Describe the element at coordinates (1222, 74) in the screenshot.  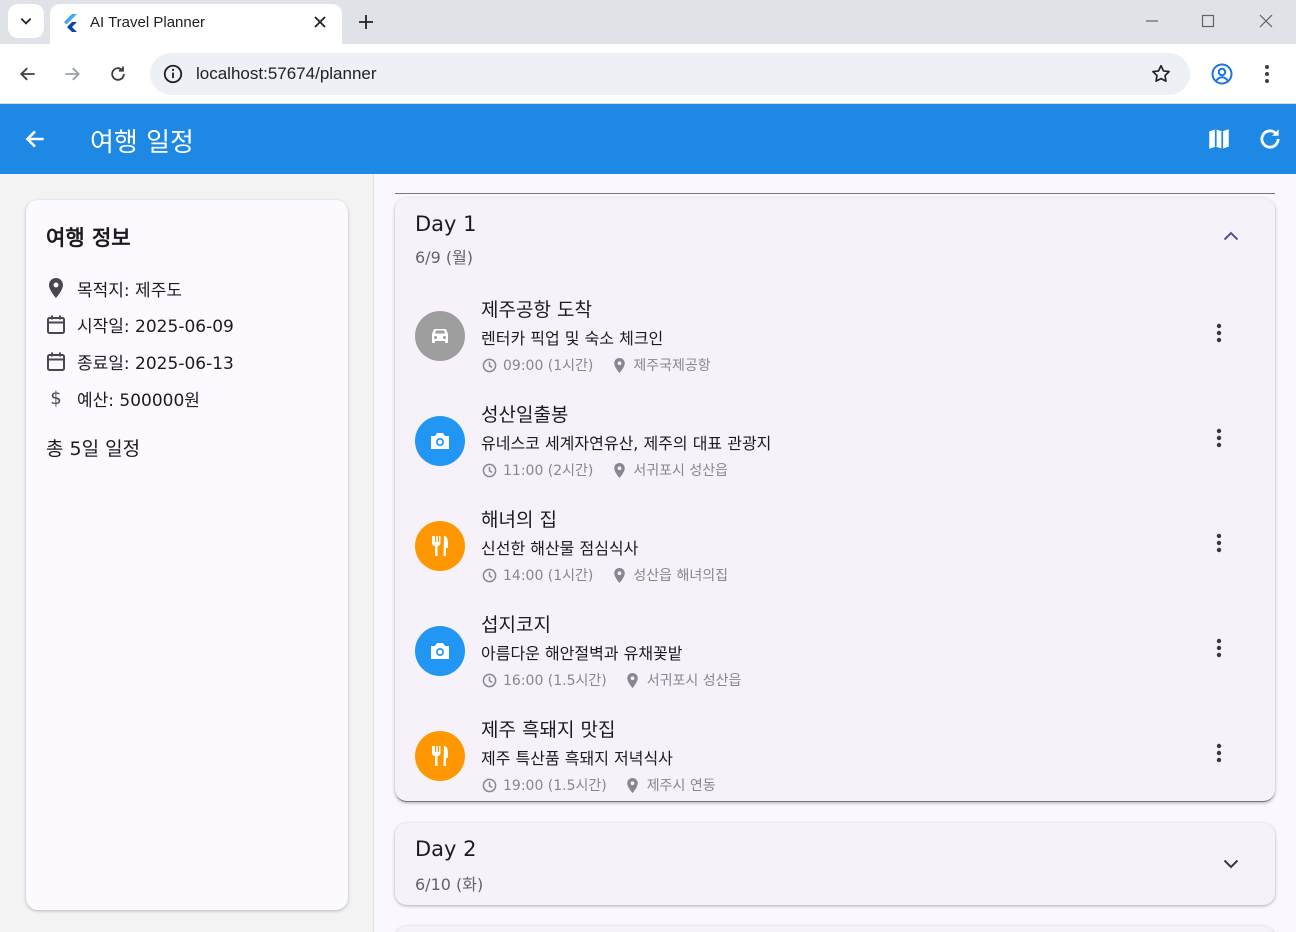
I see `profile-icon` at that location.